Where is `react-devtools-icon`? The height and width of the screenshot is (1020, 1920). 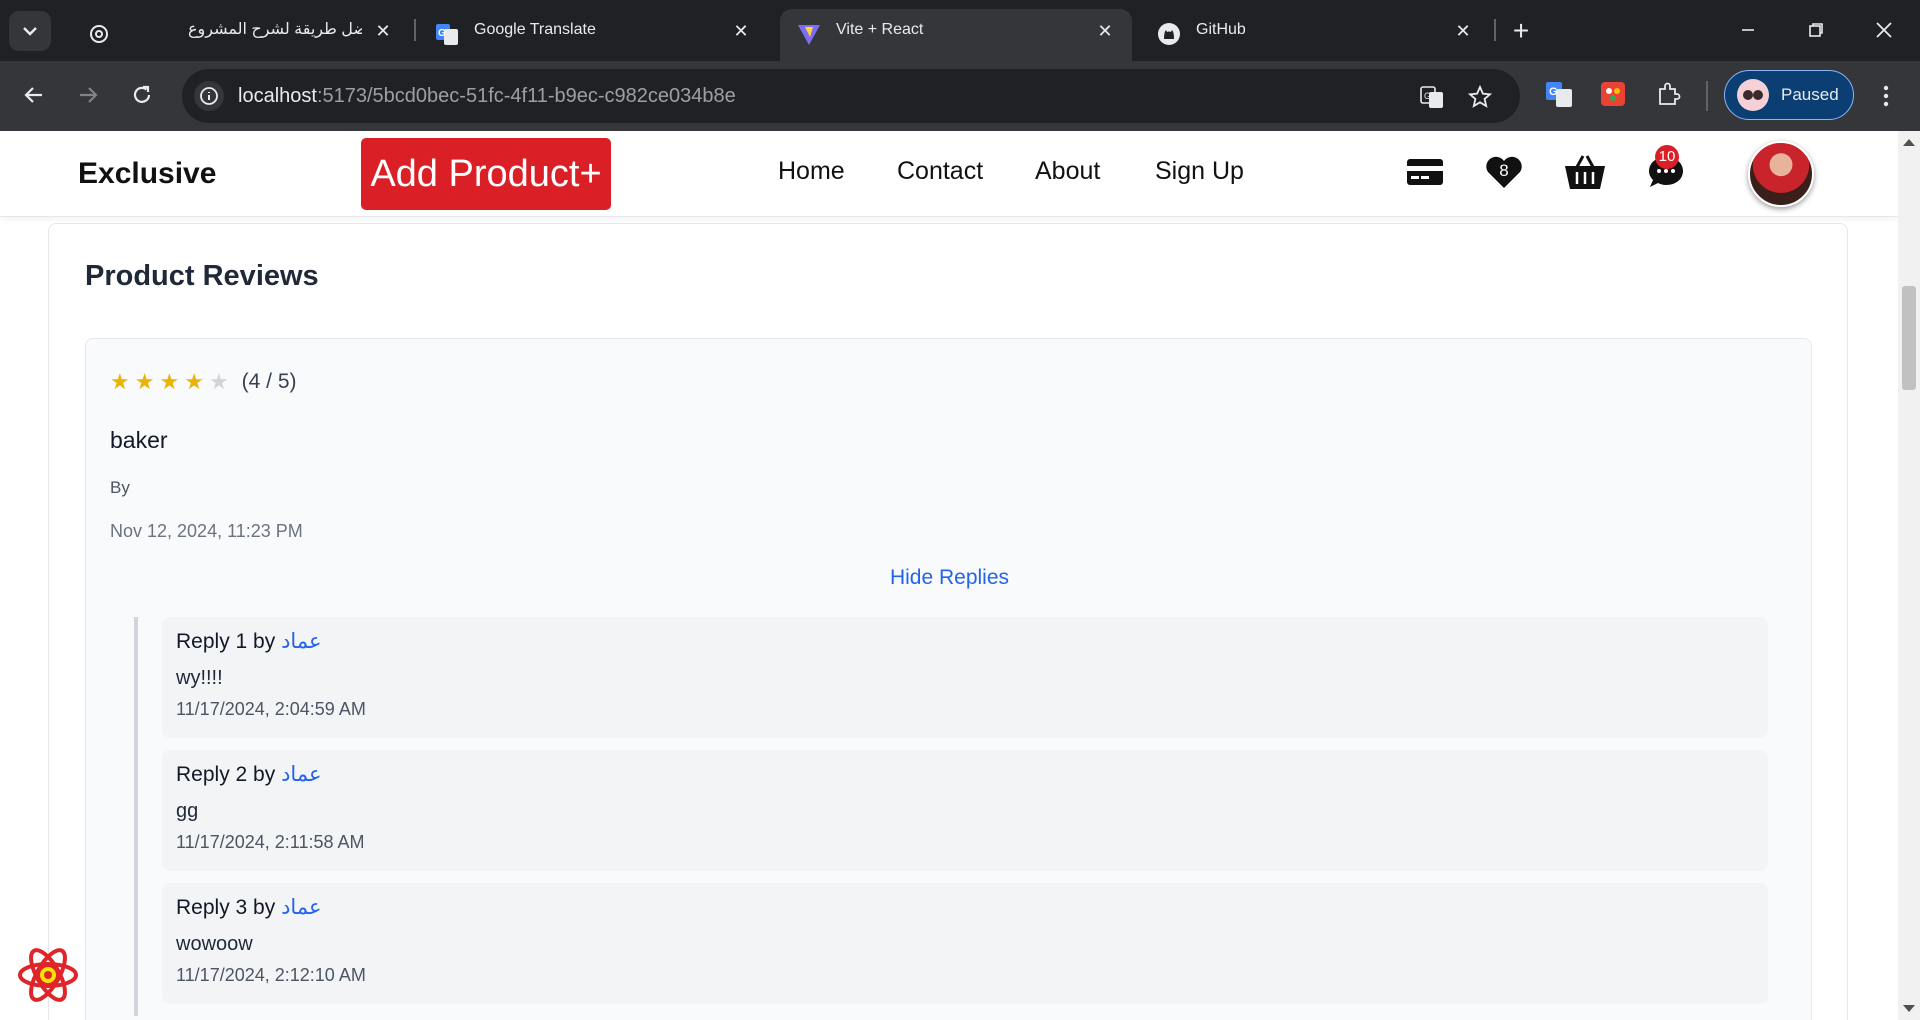
react-devtools-icon is located at coordinates (48, 975).